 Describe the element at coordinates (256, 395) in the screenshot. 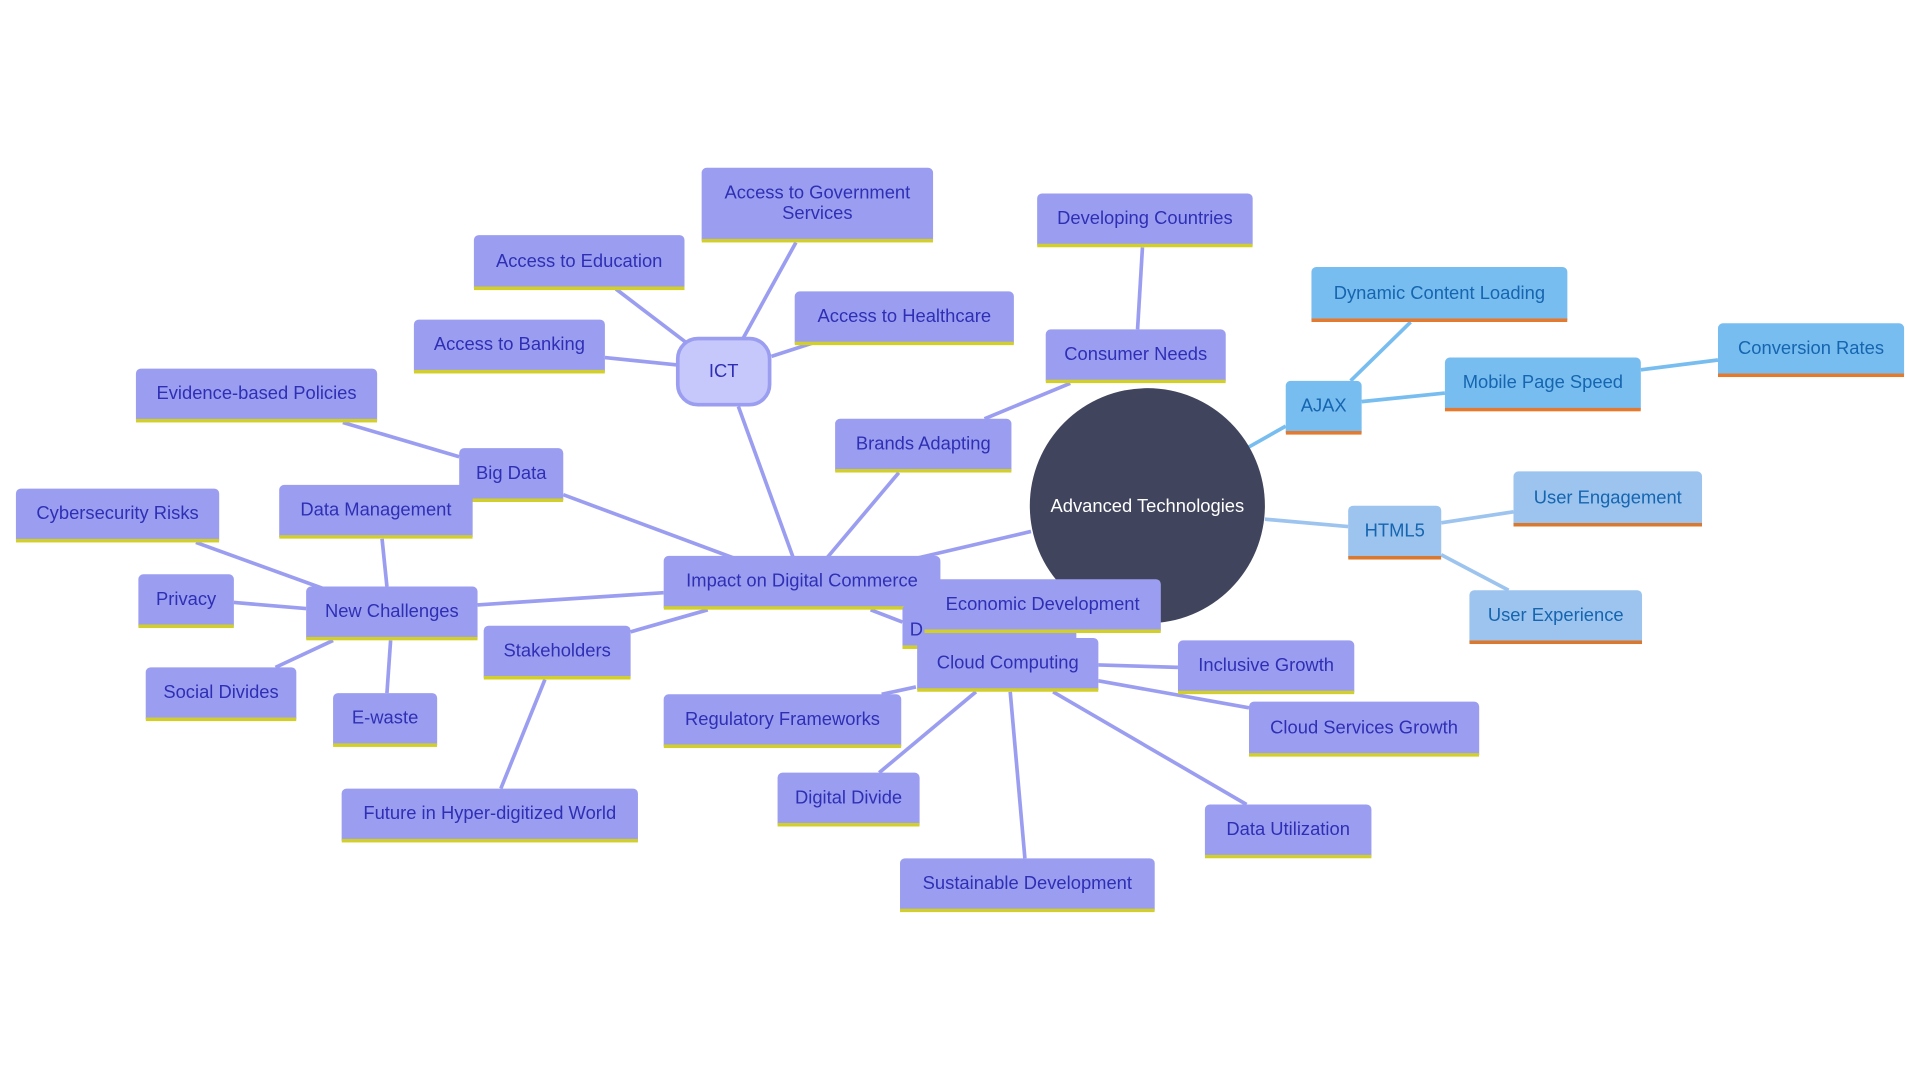

I see `node-evidence-based-policies: Evidence-based Policies` at that location.